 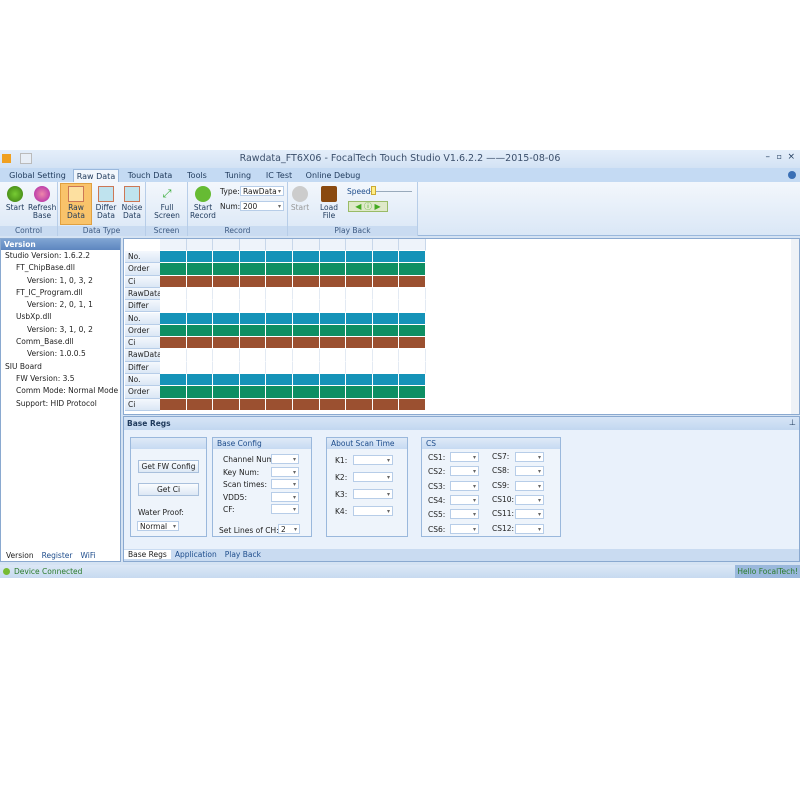 What do you see at coordinates (37, 175) in the screenshot?
I see `tab-global-setting: Global Setting` at bounding box center [37, 175].